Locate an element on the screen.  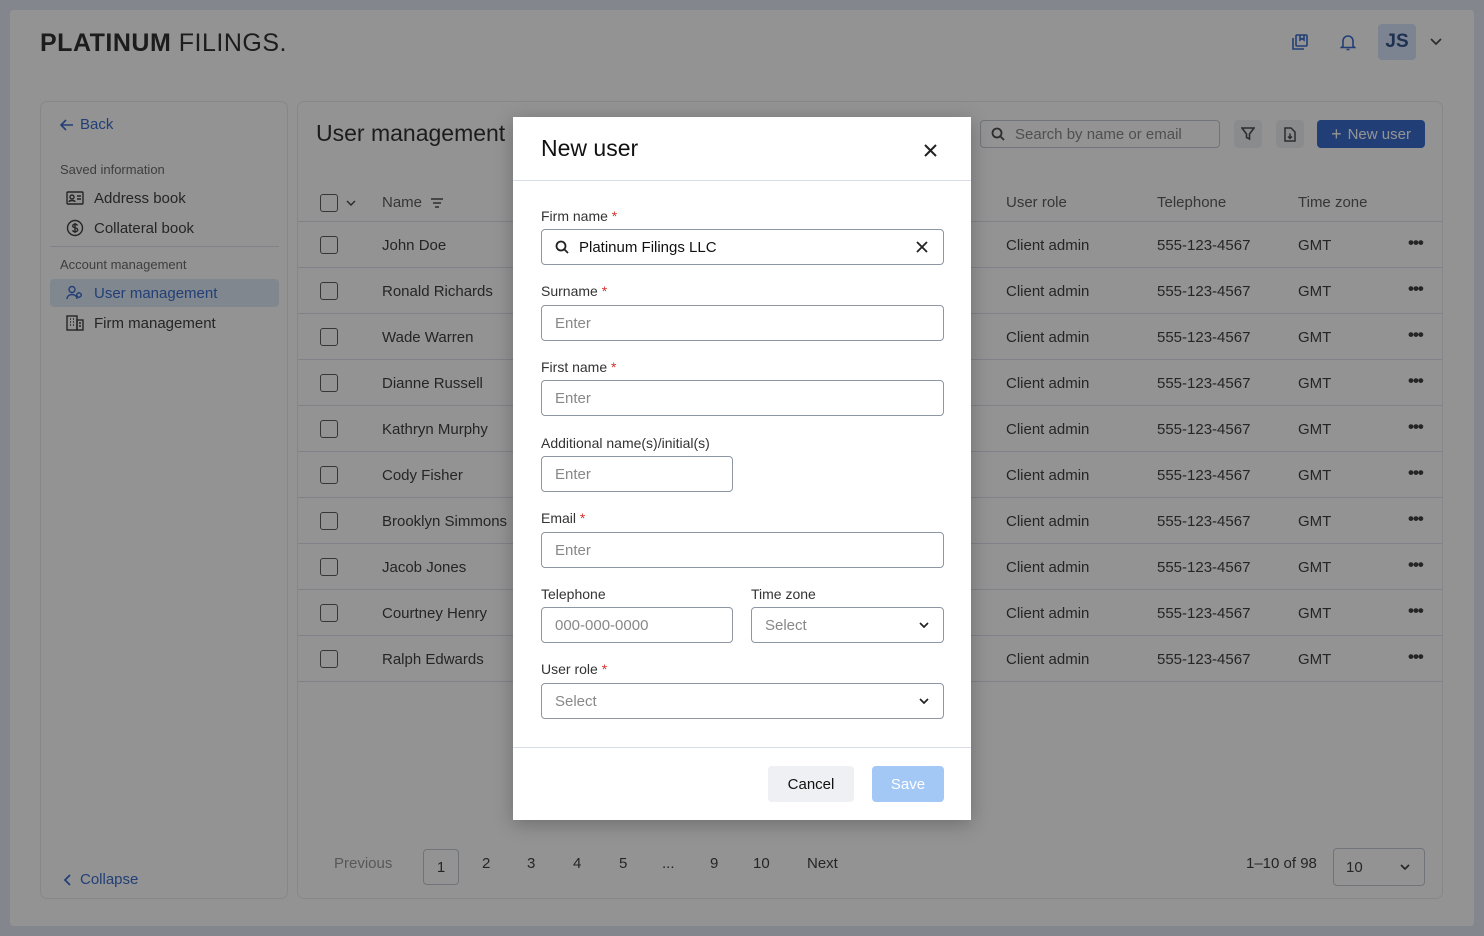
email-label: Email * is located at coordinates (563, 518).